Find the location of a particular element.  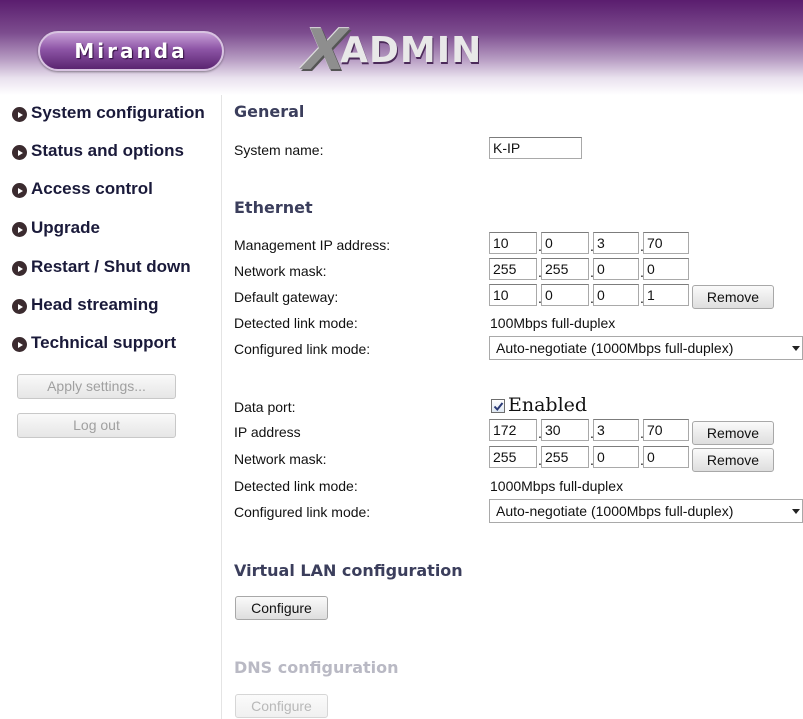

data-netmask-octet-3: 0 is located at coordinates (616, 457).